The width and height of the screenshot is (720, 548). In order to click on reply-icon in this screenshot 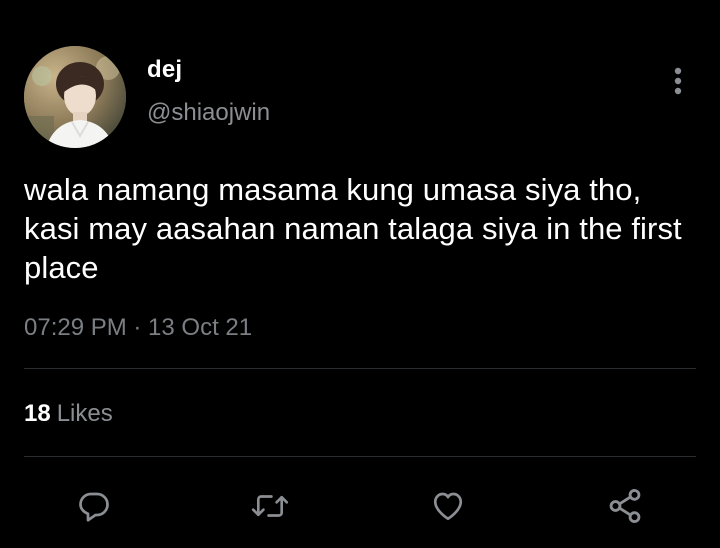, I will do `click(94, 507)`.